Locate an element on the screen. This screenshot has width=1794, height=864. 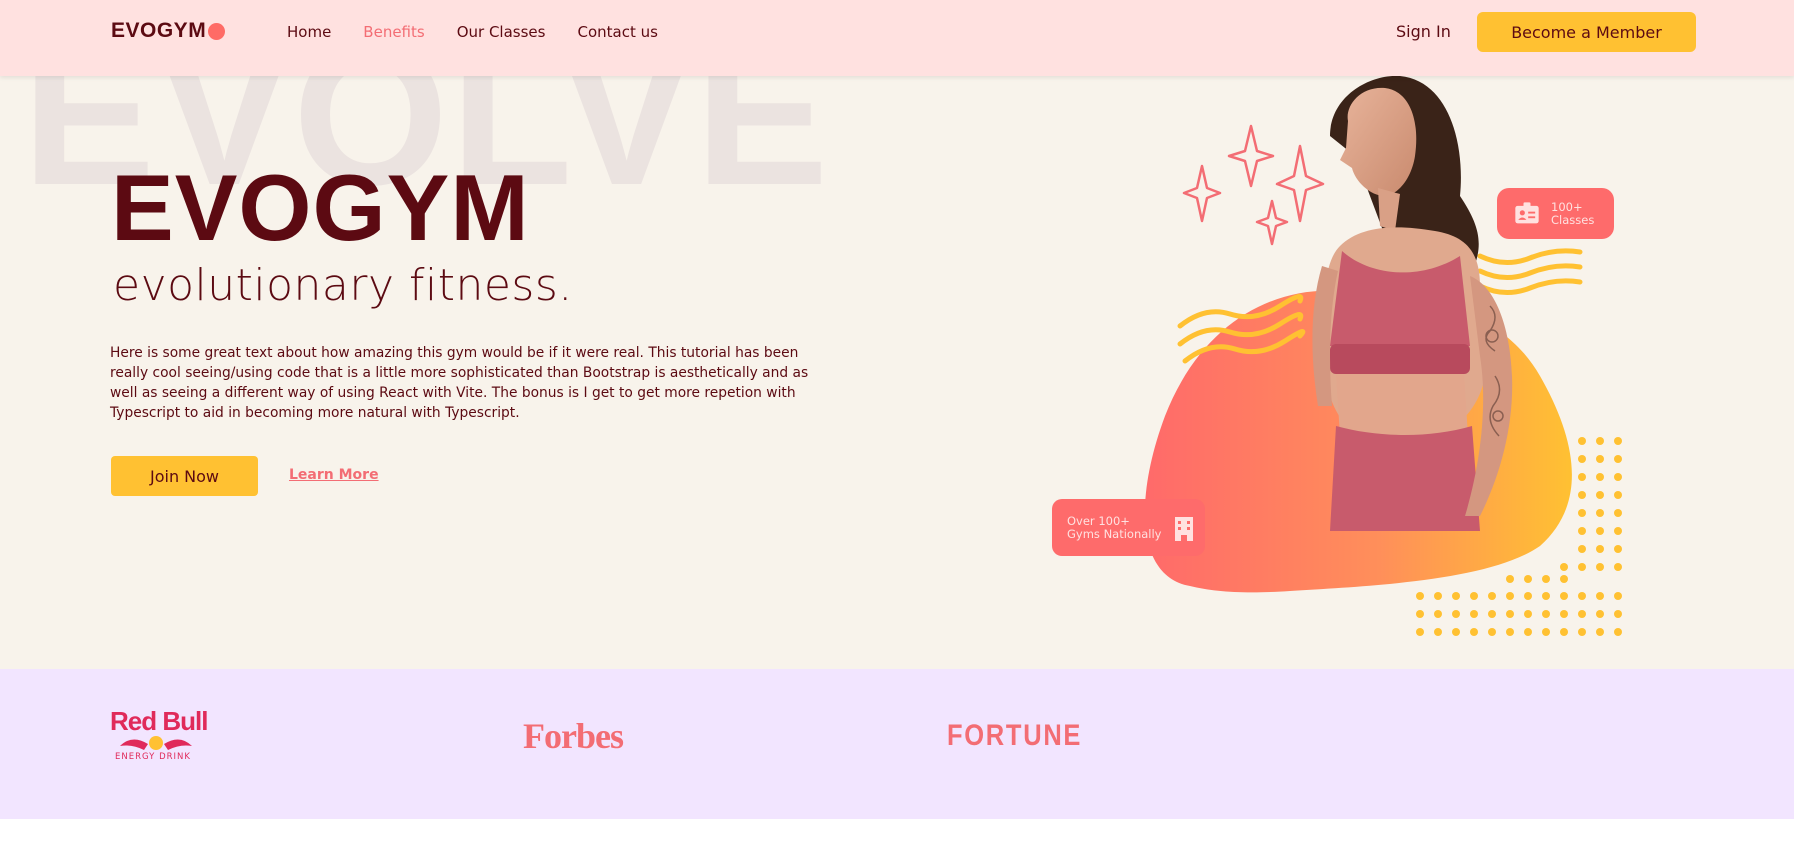
logo-dot-icon is located at coordinates (217, 31).